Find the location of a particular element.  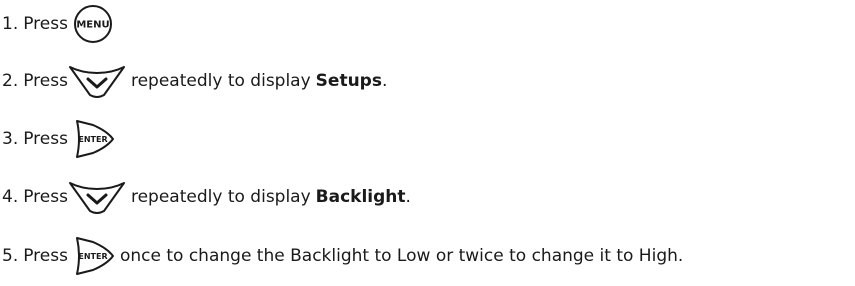

menu-option-backlight: Backlight is located at coordinates (360, 197).